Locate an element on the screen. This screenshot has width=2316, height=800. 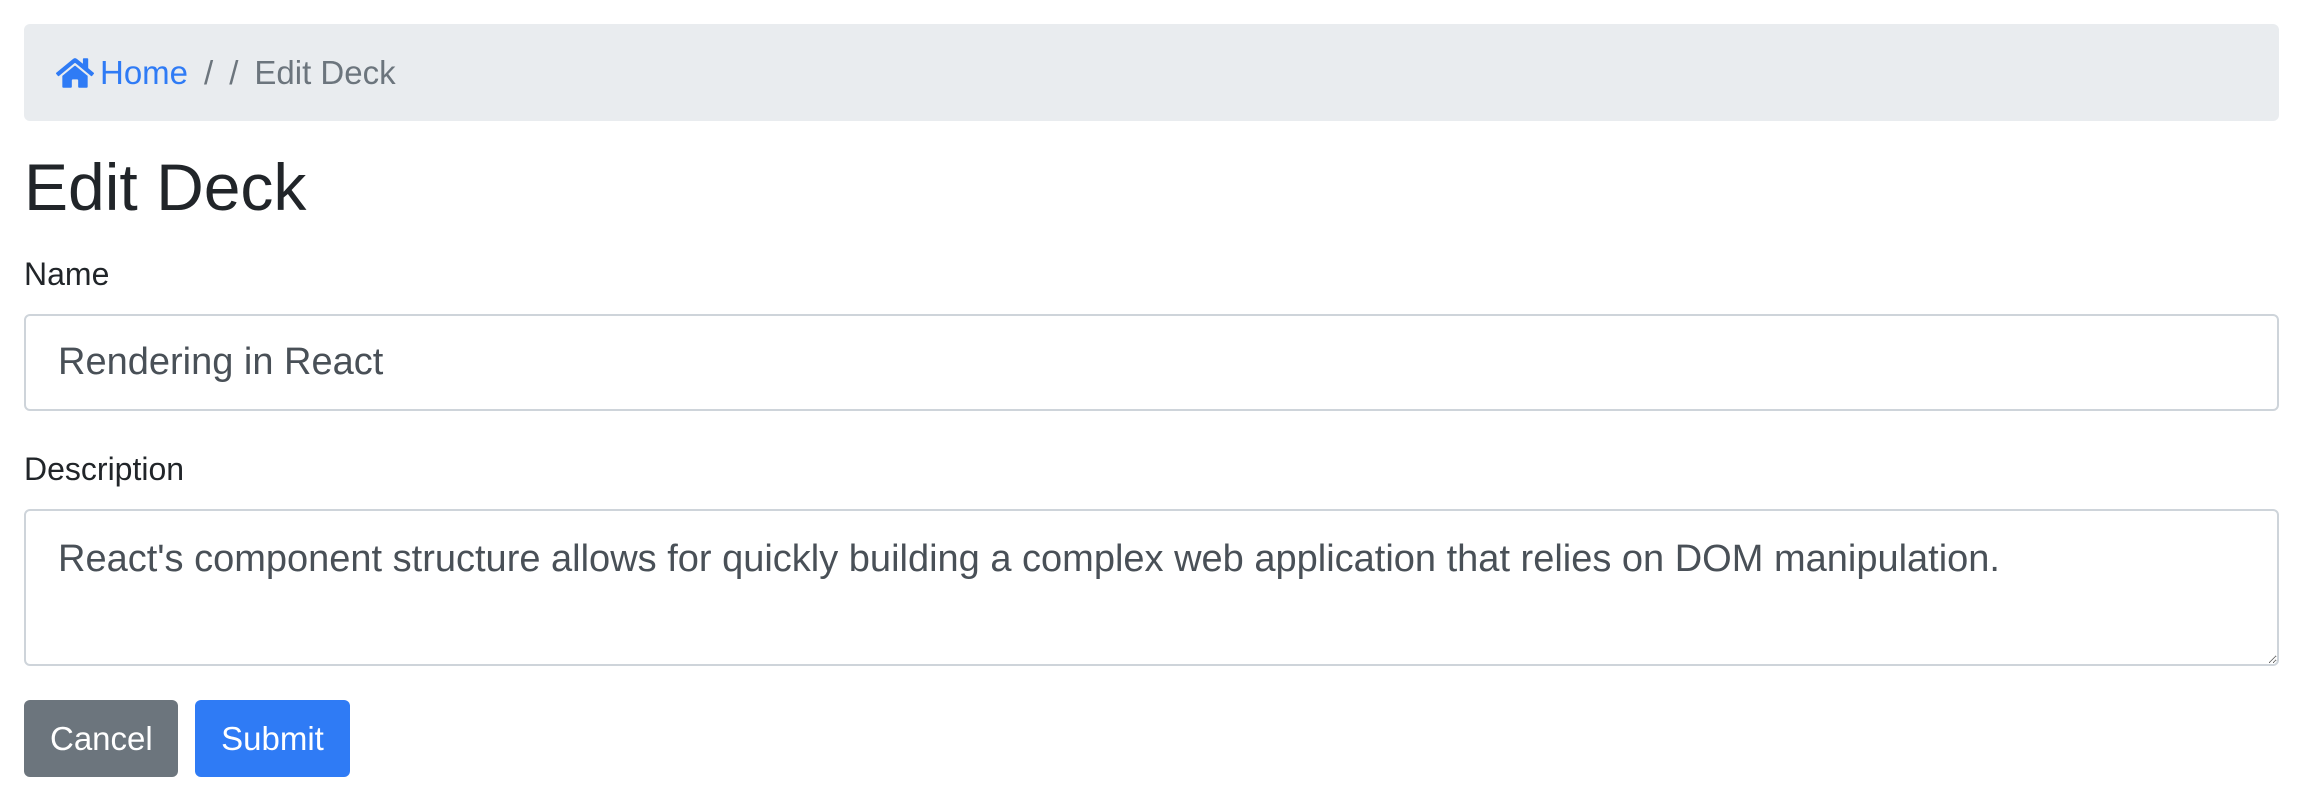
breadcrumb-home-label: Home is located at coordinates (144, 73).